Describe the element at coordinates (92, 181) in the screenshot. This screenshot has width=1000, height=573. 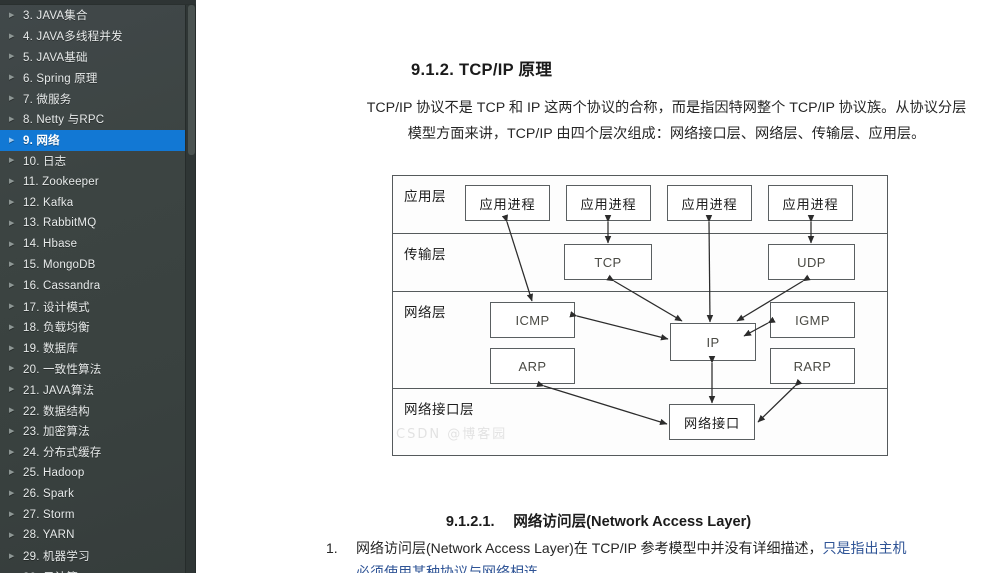
I see `sidebar-item-11: ▶ 11. Zookeeper` at that location.